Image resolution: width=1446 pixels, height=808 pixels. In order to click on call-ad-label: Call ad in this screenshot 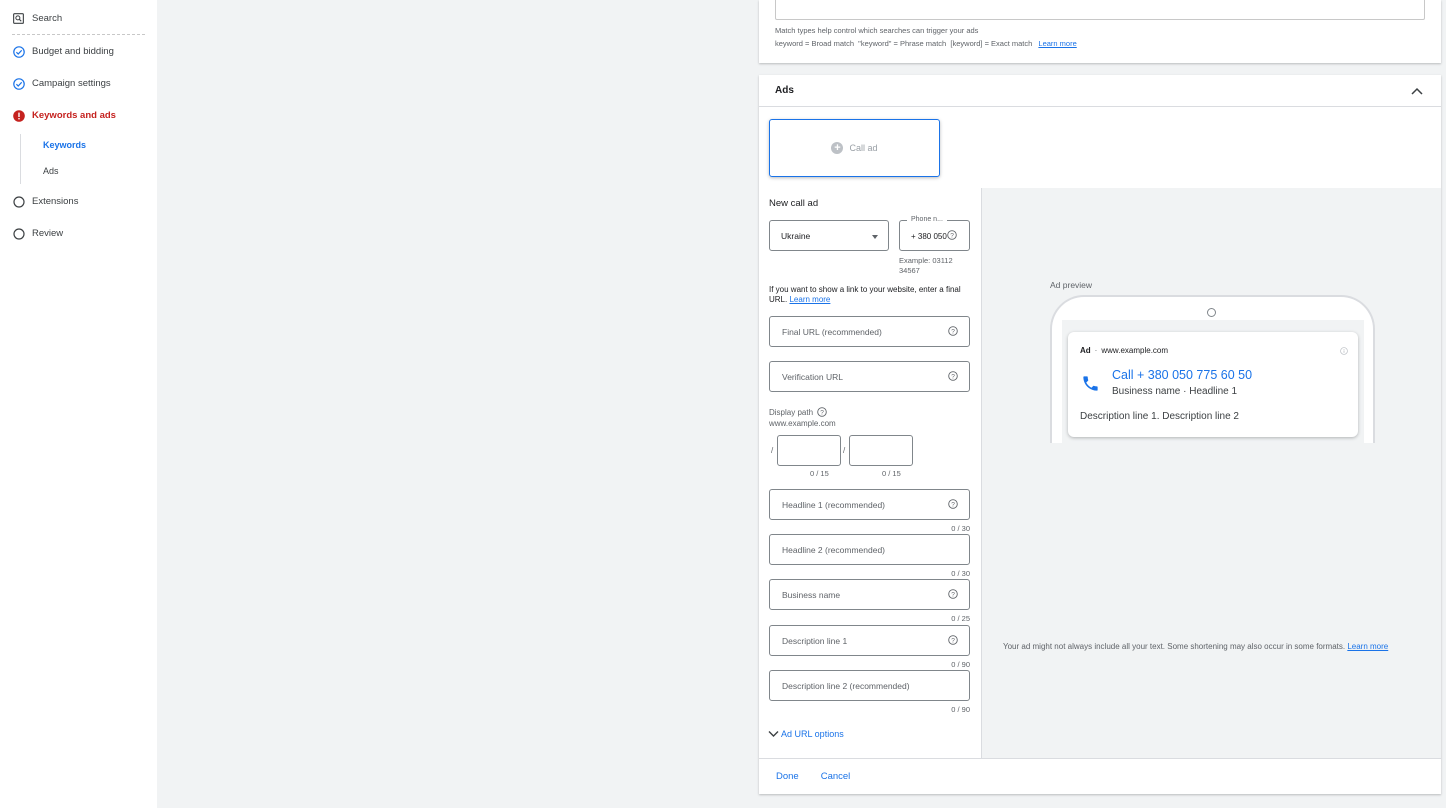, I will do `click(863, 148)`.